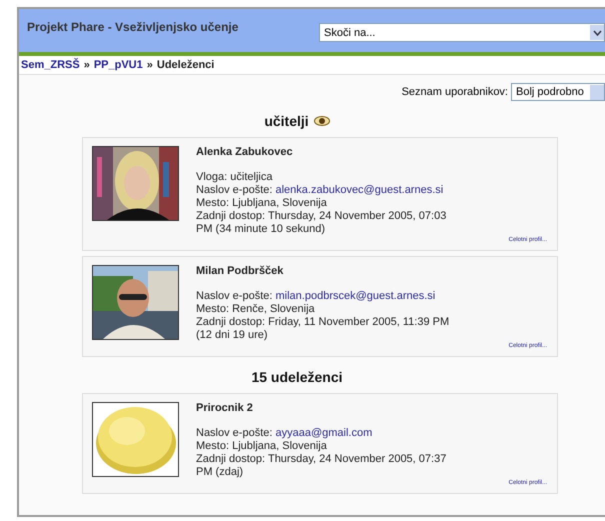 The width and height of the screenshot is (605, 521). I want to click on site-title: Projekt Phare - Vseživljenjsko učenje, so click(132, 27).